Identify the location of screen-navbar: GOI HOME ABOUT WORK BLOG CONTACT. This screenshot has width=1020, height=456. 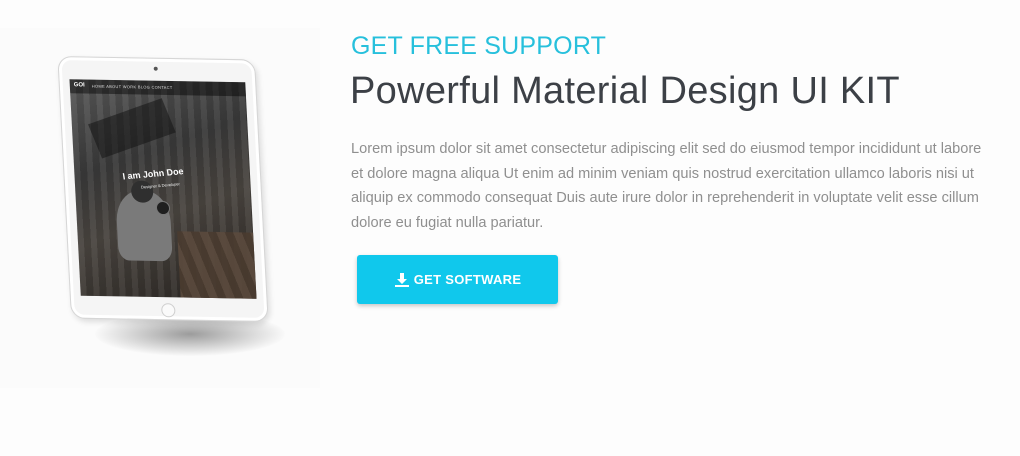
(157, 88).